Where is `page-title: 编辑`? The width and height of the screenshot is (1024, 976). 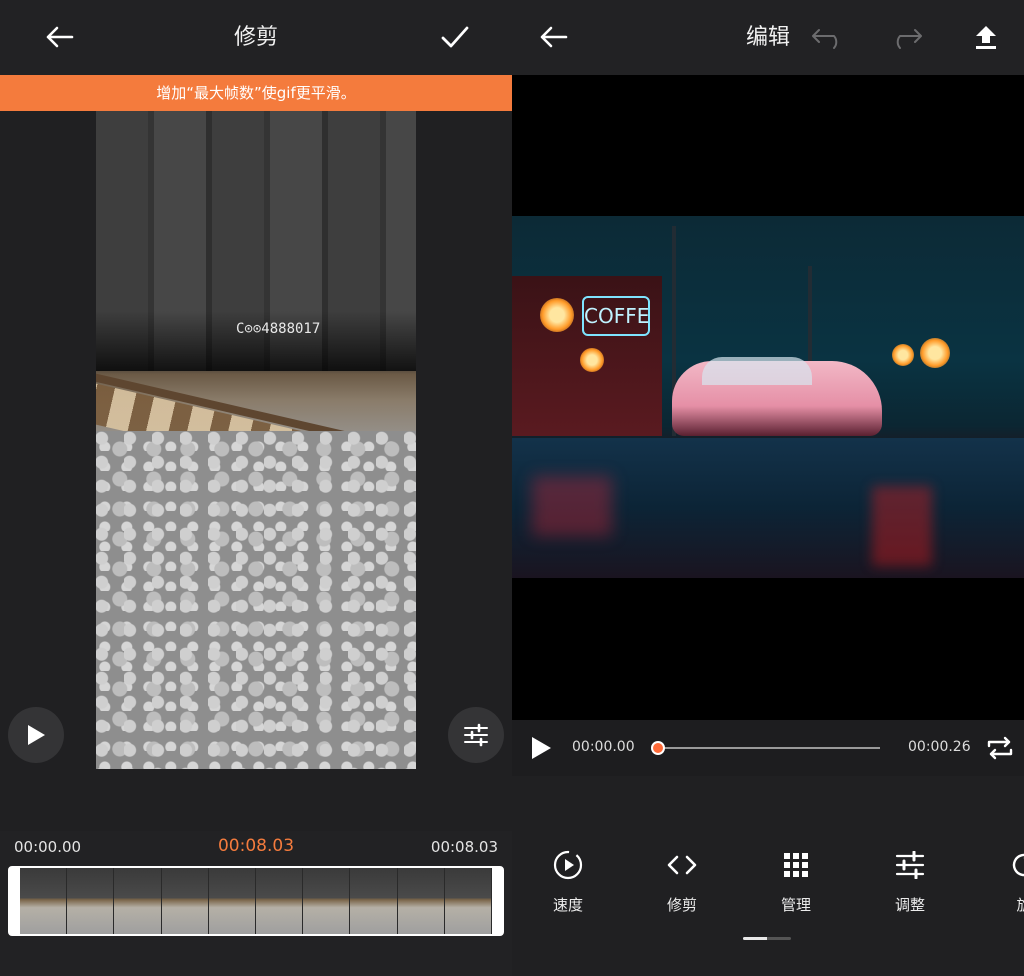
page-title: 编辑 is located at coordinates (767, 37).